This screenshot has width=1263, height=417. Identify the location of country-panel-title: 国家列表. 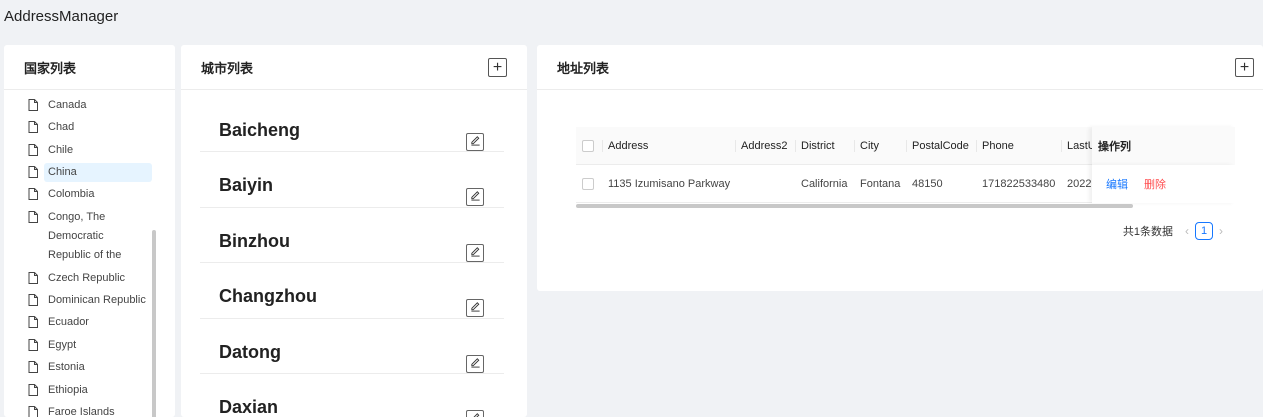
(50, 68).